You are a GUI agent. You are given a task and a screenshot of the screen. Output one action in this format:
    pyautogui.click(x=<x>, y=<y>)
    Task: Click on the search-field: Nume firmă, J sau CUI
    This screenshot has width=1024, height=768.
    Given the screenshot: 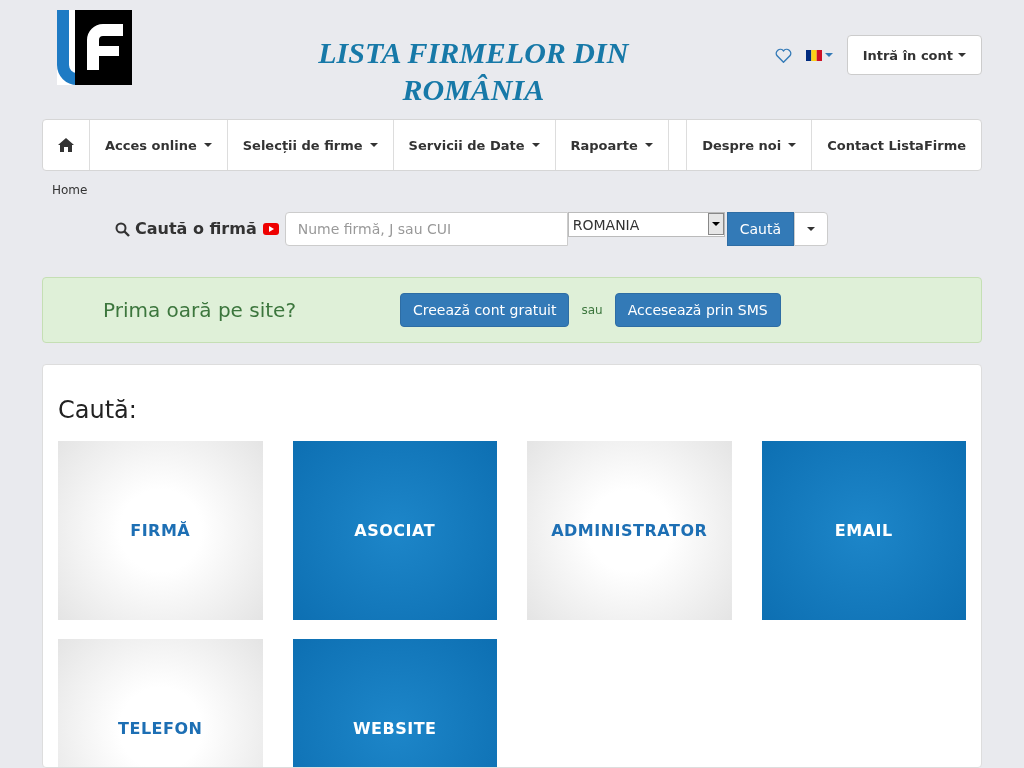 What is the action you would take?
    pyautogui.click(x=426, y=229)
    